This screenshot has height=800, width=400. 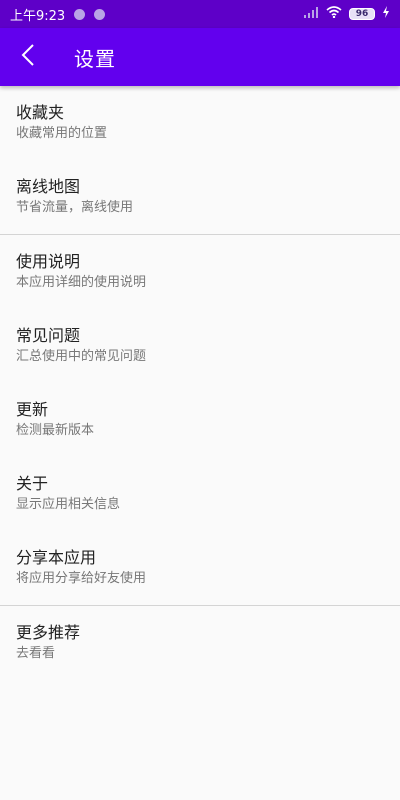 What do you see at coordinates (68, 504) in the screenshot?
I see `item-subtitle: 显示应用相关信息` at bounding box center [68, 504].